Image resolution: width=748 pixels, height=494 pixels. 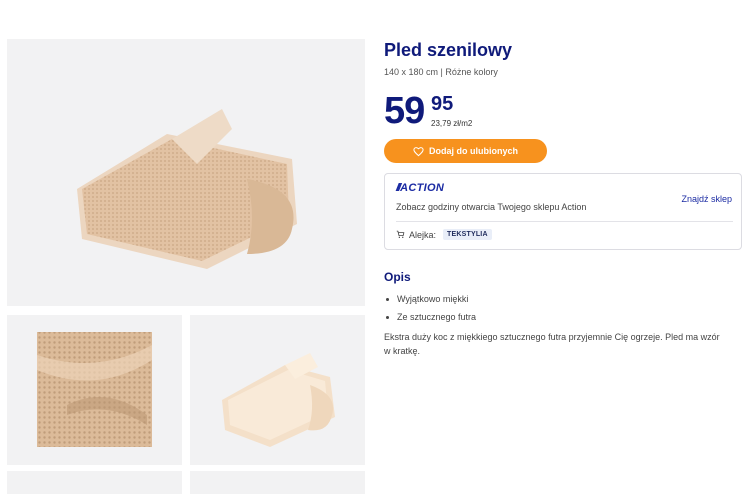 What do you see at coordinates (404, 111) in the screenshot?
I see `price-main: 59` at bounding box center [404, 111].